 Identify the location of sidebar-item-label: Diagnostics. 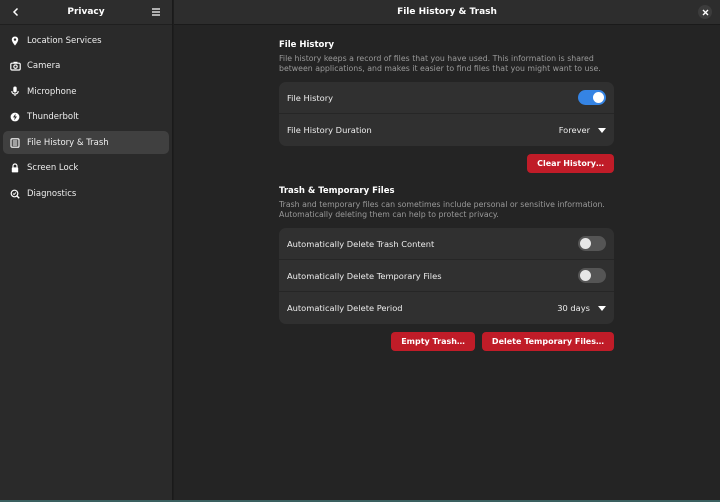
(52, 193).